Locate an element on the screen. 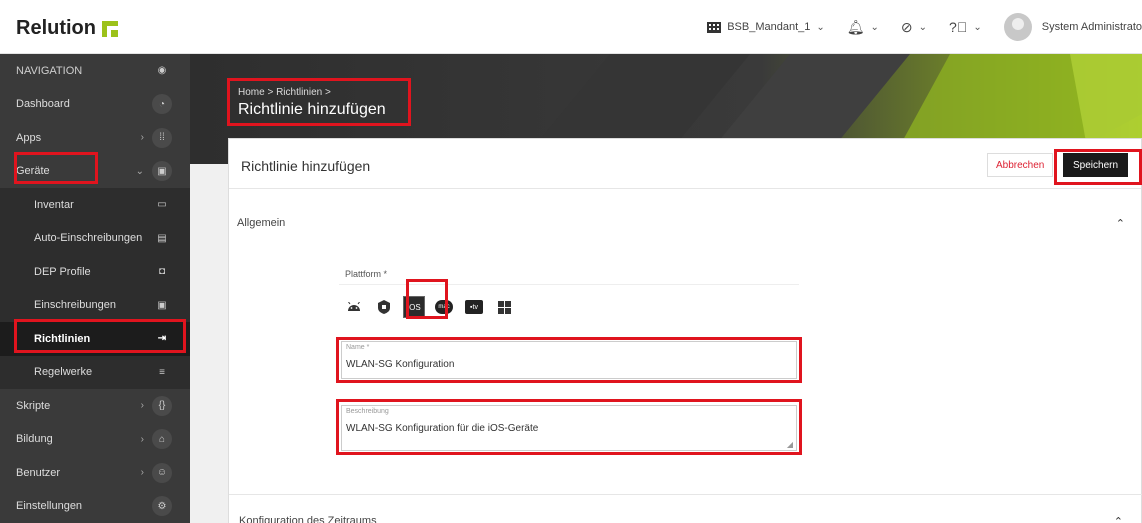 The width and height of the screenshot is (1142, 523). windows-icon is located at coordinates (504, 307).